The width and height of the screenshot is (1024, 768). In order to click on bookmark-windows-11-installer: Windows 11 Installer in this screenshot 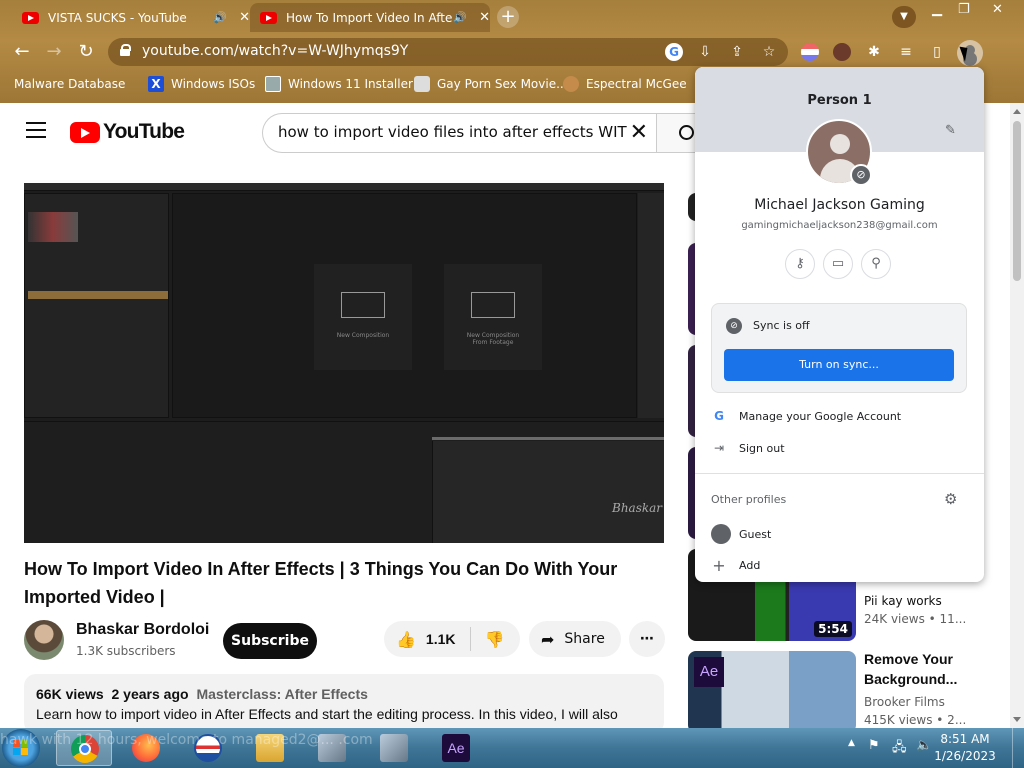, I will do `click(339, 84)`.